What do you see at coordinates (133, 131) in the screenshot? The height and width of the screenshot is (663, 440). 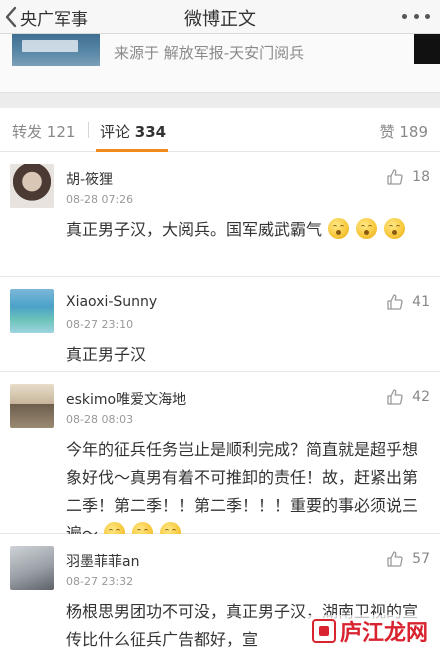 I see `tab-comment: 评论 334` at bounding box center [133, 131].